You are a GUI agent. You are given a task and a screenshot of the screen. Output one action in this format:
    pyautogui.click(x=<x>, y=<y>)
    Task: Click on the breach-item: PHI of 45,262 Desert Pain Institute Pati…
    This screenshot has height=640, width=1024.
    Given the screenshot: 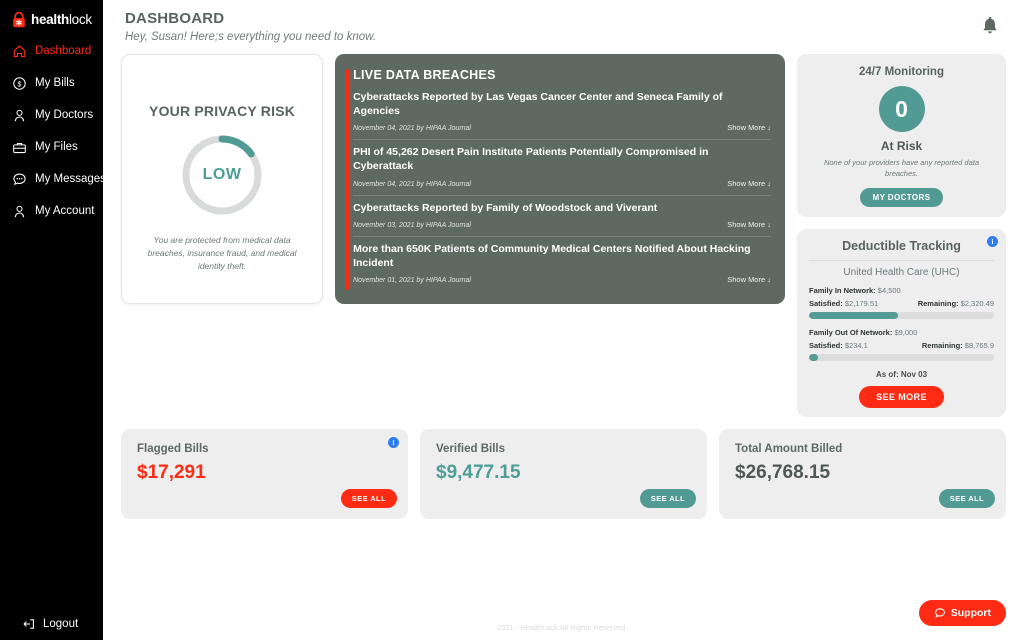 What is the action you would take?
    pyautogui.click(x=562, y=166)
    